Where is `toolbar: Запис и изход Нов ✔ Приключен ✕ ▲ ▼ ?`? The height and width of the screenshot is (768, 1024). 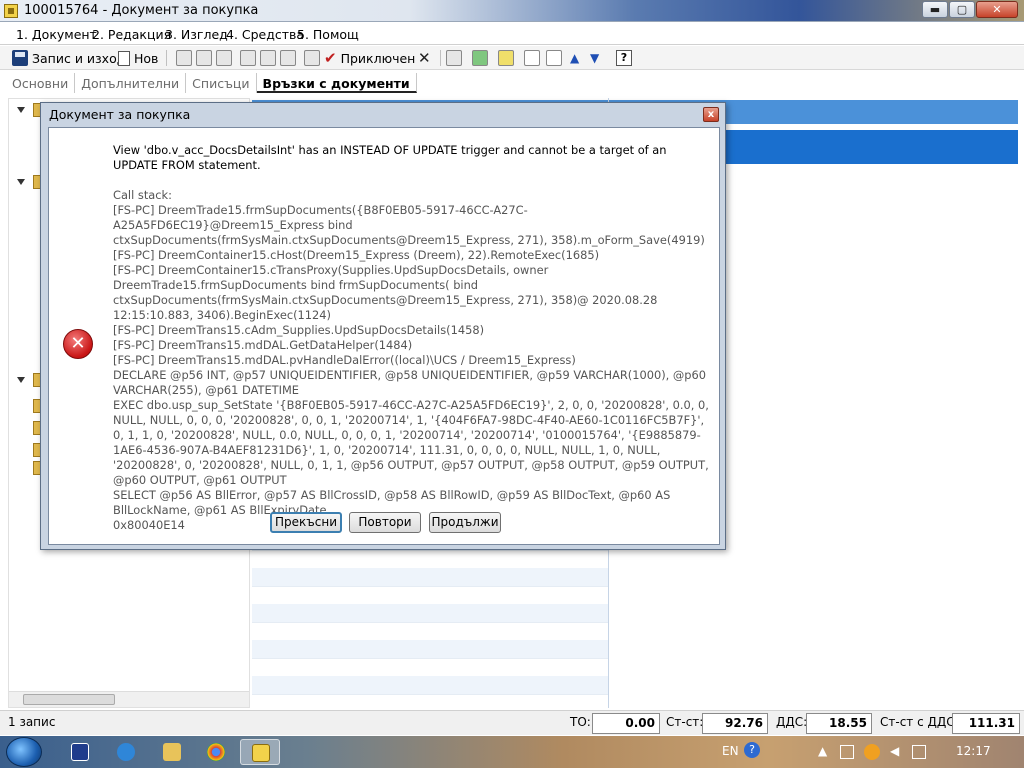
toolbar: Запис и изход Нов ✔ Приключен ✕ ▲ ▼ ? is located at coordinates (512, 58).